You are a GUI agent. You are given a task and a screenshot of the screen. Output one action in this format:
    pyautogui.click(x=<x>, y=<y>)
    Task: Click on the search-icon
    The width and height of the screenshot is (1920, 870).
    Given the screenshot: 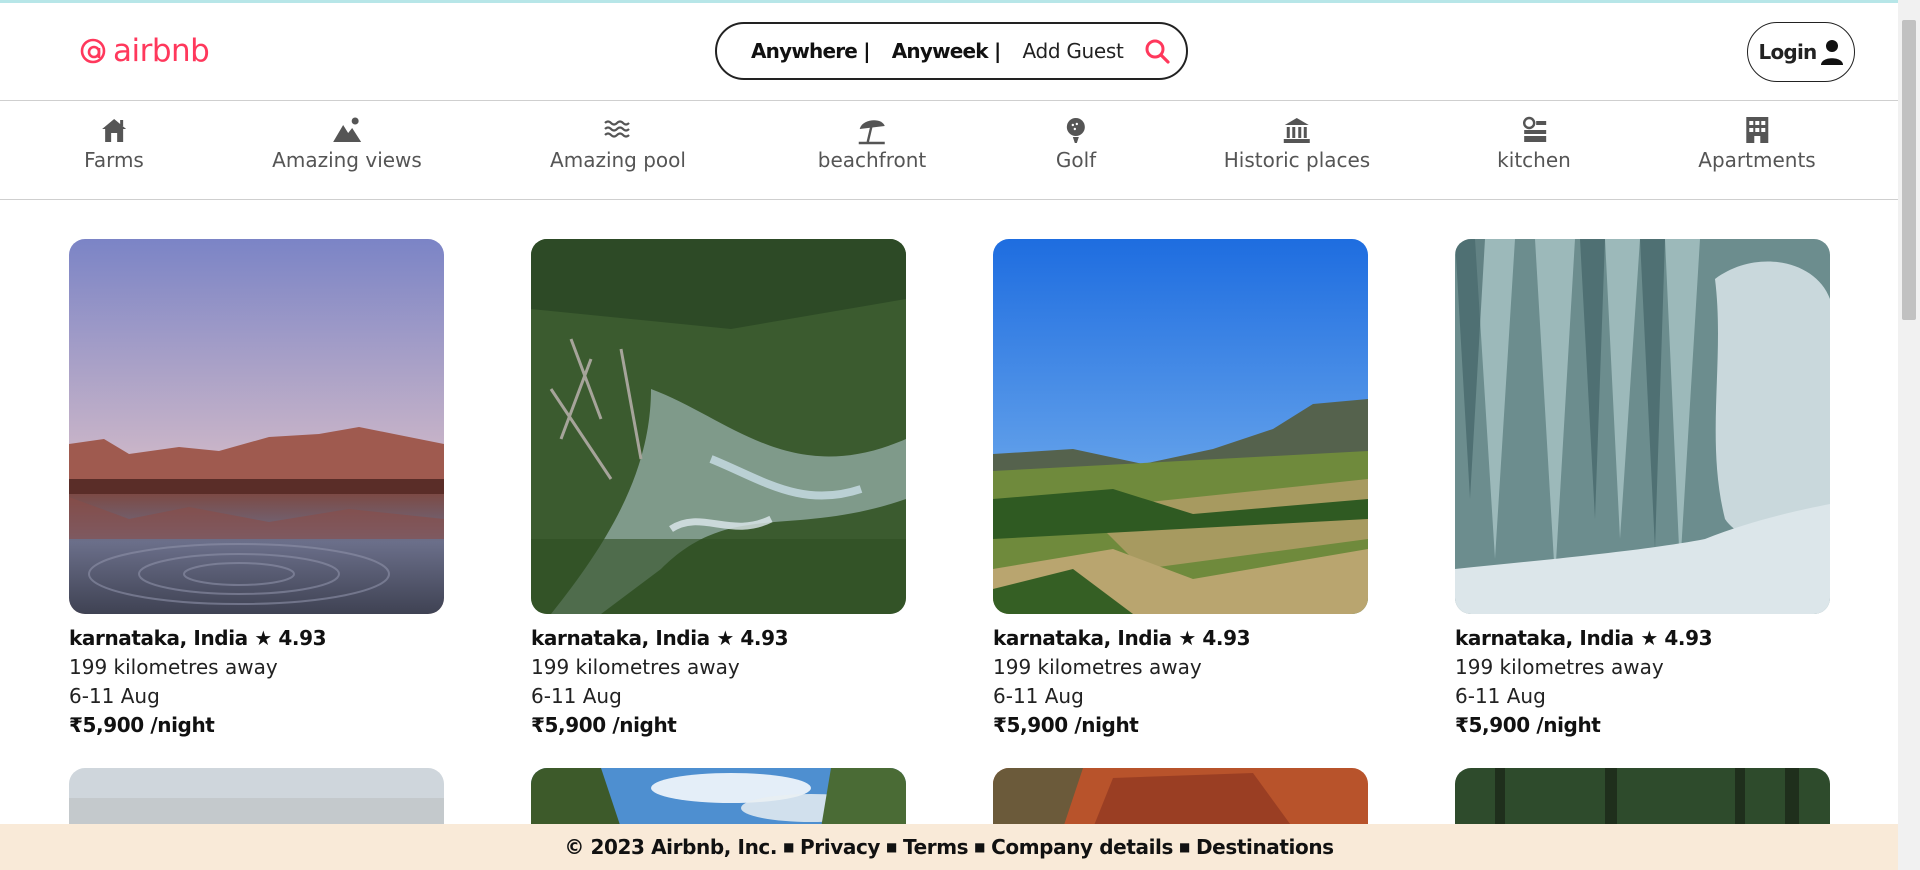 What is the action you would take?
    pyautogui.click(x=1157, y=51)
    